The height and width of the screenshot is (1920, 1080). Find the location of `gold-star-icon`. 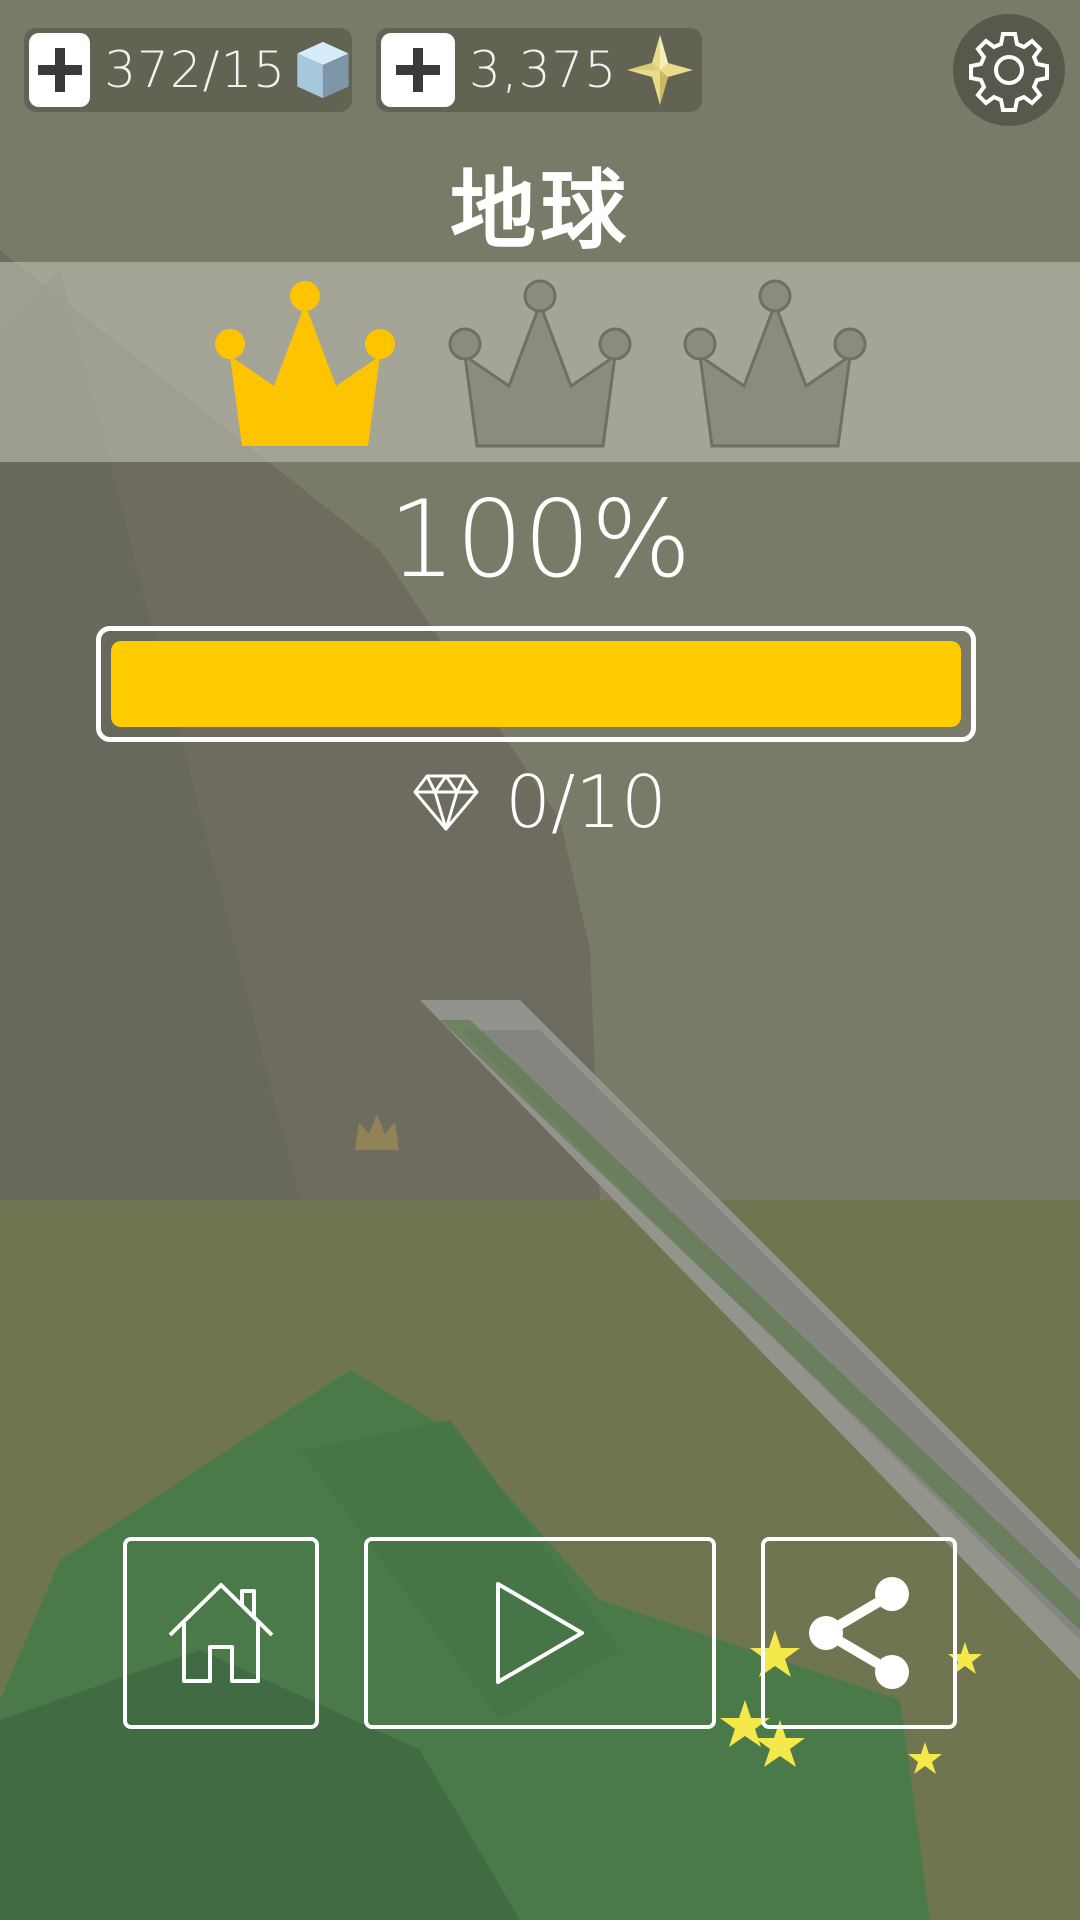

gold-star-icon is located at coordinates (660, 70).